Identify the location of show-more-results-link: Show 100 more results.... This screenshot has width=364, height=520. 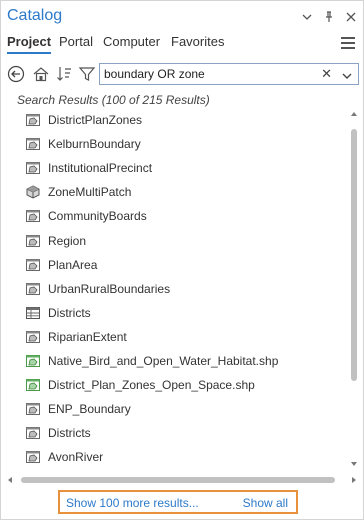
(132, 503).